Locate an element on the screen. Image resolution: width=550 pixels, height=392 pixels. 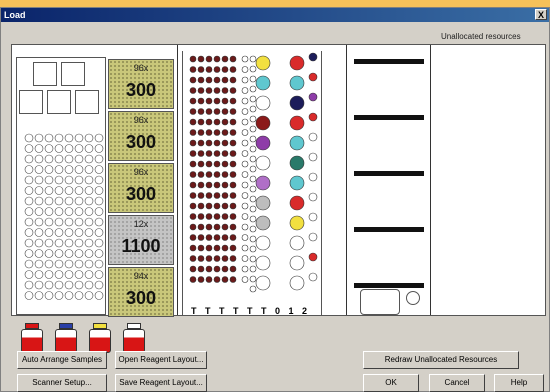
help-button: Help is located at coordinates (519, 383).